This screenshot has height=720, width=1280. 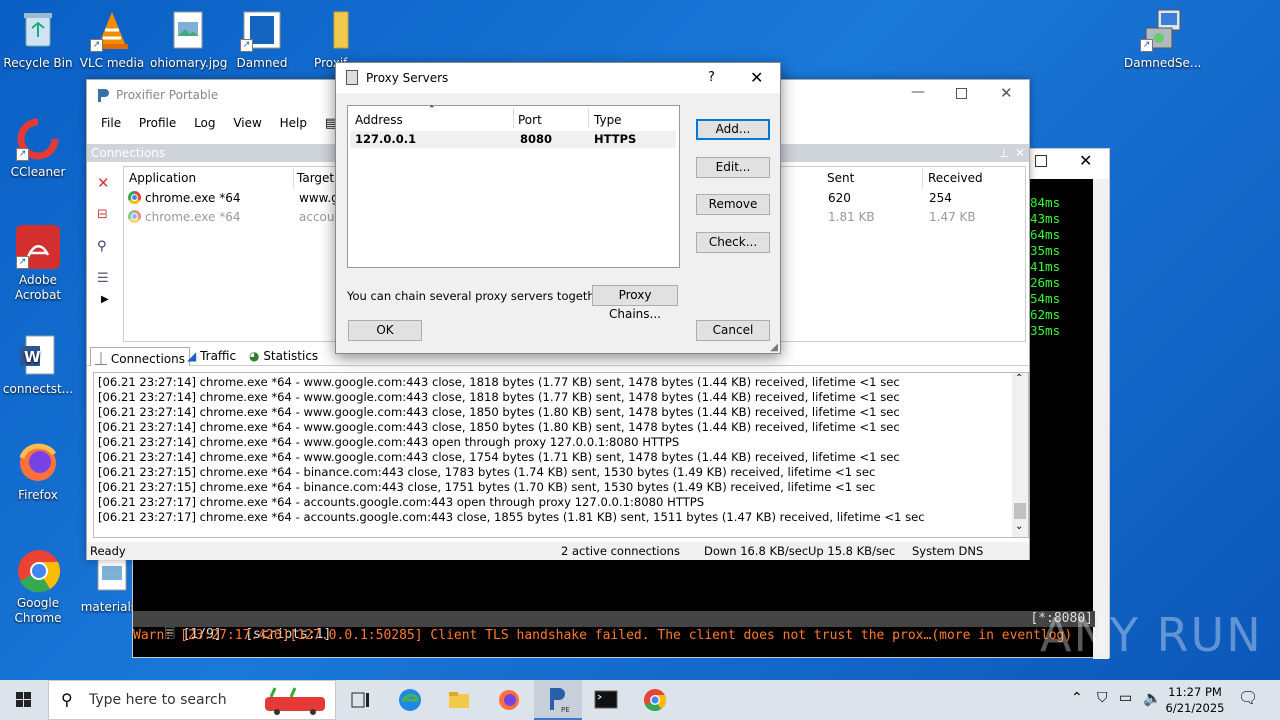 I want to click on tab-statistics: ◕ Statistics, so click(x=283, y=356).